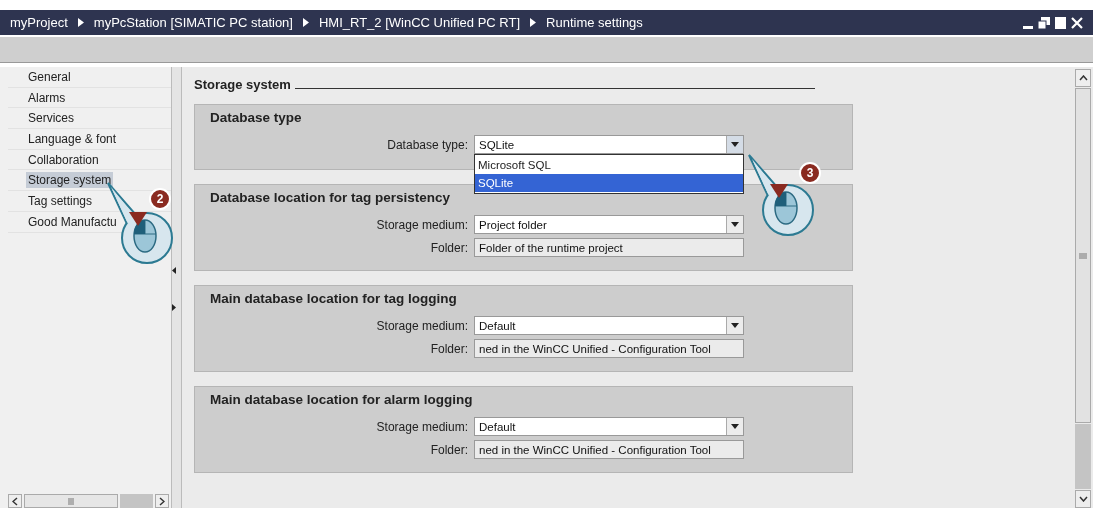 The height and width of the screenshot is (508, 1093). What do you see at coordinates (609, 183) in the screenshot?
I see `dropdown-option: SQLite` at bounding box center [609, 183].